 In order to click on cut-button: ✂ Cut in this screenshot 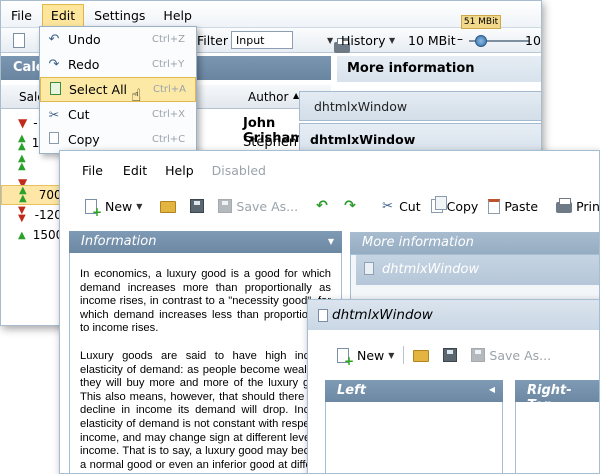, I will do `click(400, 206)`.